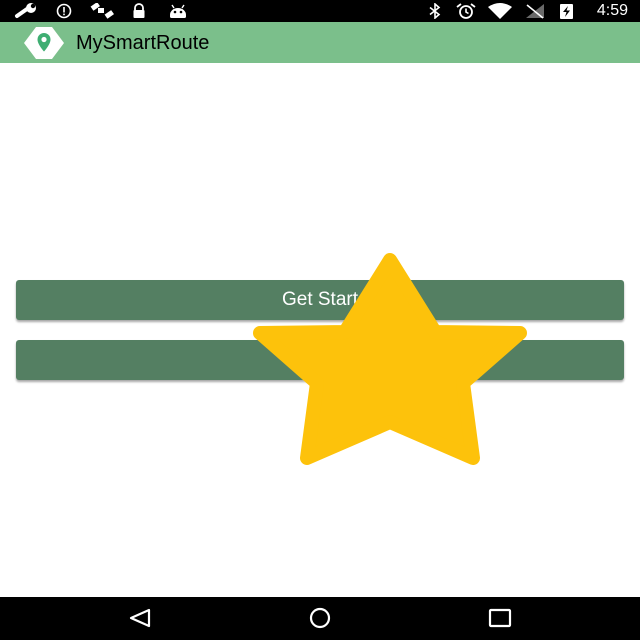 This screenshot has height=640, width=640. Describe the element at coordinates (435, 11) in the screenshot. I see `bluetooth-icon` at that location.